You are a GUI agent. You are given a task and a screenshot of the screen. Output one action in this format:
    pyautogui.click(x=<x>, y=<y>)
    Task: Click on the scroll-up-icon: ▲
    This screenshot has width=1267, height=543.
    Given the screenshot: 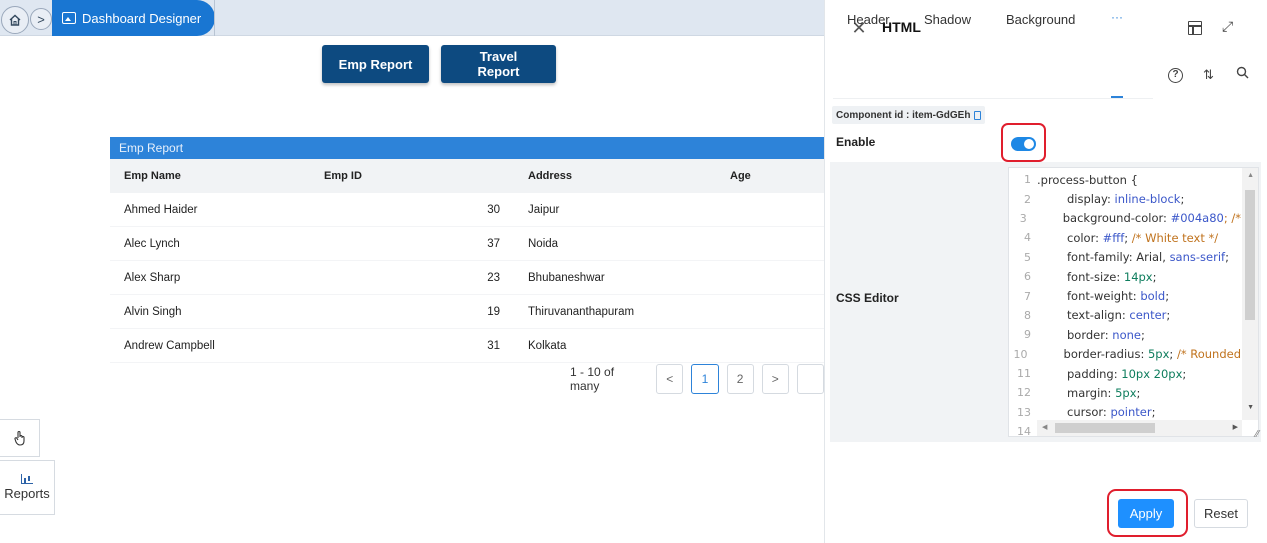 What is the action you would take?
    pyautogui.click(x=1250, y=175)
    